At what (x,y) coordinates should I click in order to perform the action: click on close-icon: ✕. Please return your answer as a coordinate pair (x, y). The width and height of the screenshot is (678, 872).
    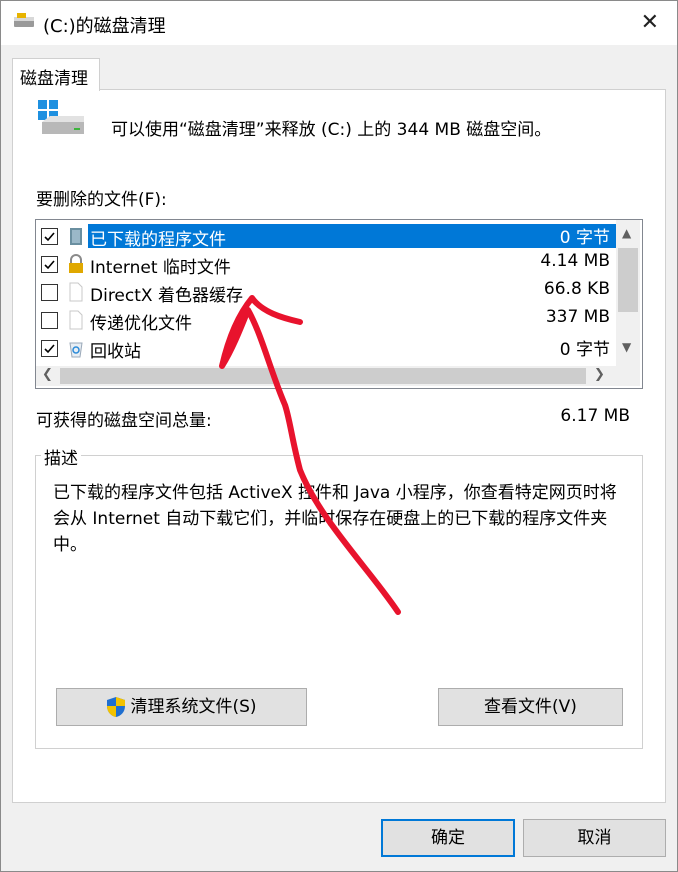
    Looking at the image, I should click on (650, 22).